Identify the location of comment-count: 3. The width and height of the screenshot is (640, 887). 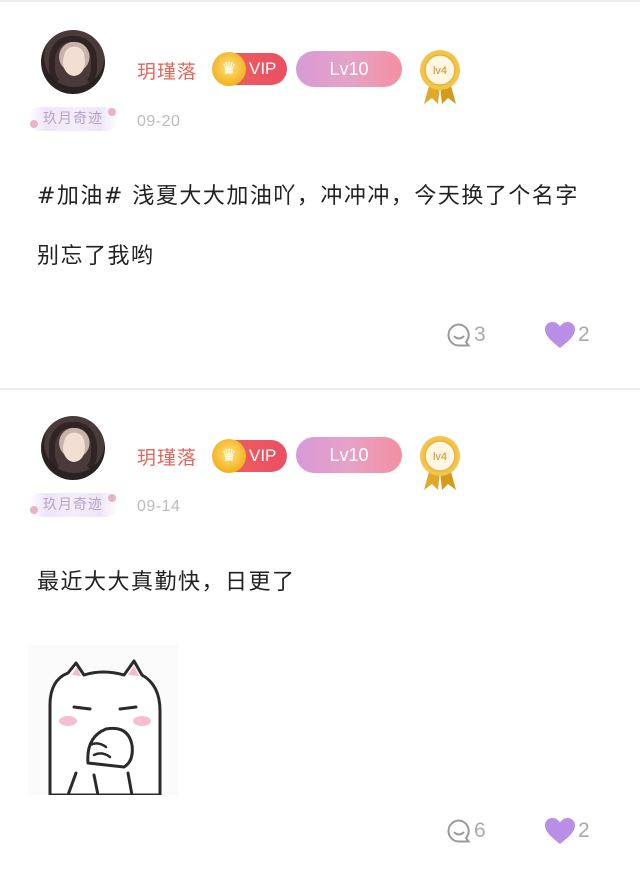
(480, 334).